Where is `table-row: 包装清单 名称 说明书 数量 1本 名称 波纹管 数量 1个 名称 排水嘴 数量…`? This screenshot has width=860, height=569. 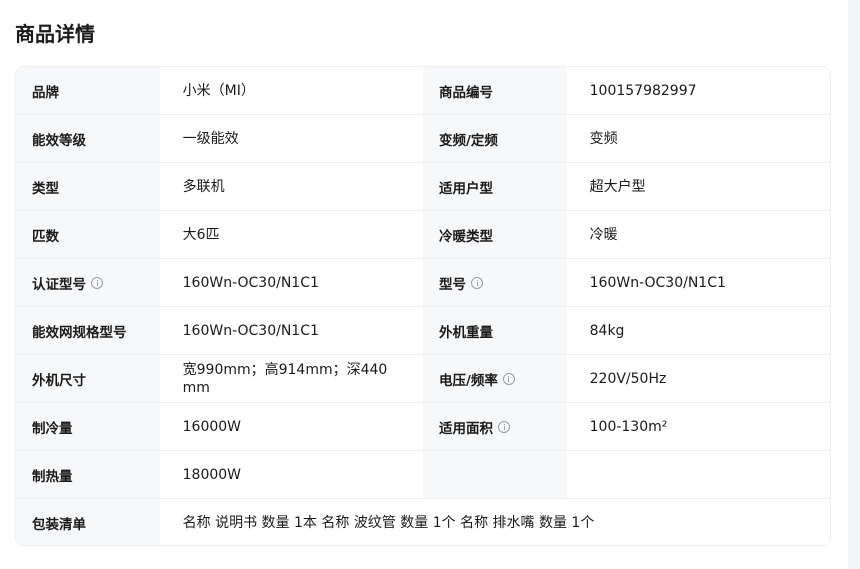
table-row: 包装清单 名称 说明书 数量 1本 名称 波纹管 数量 1个 名称 排水嘴 数量… is located at coordinates (423, 522).